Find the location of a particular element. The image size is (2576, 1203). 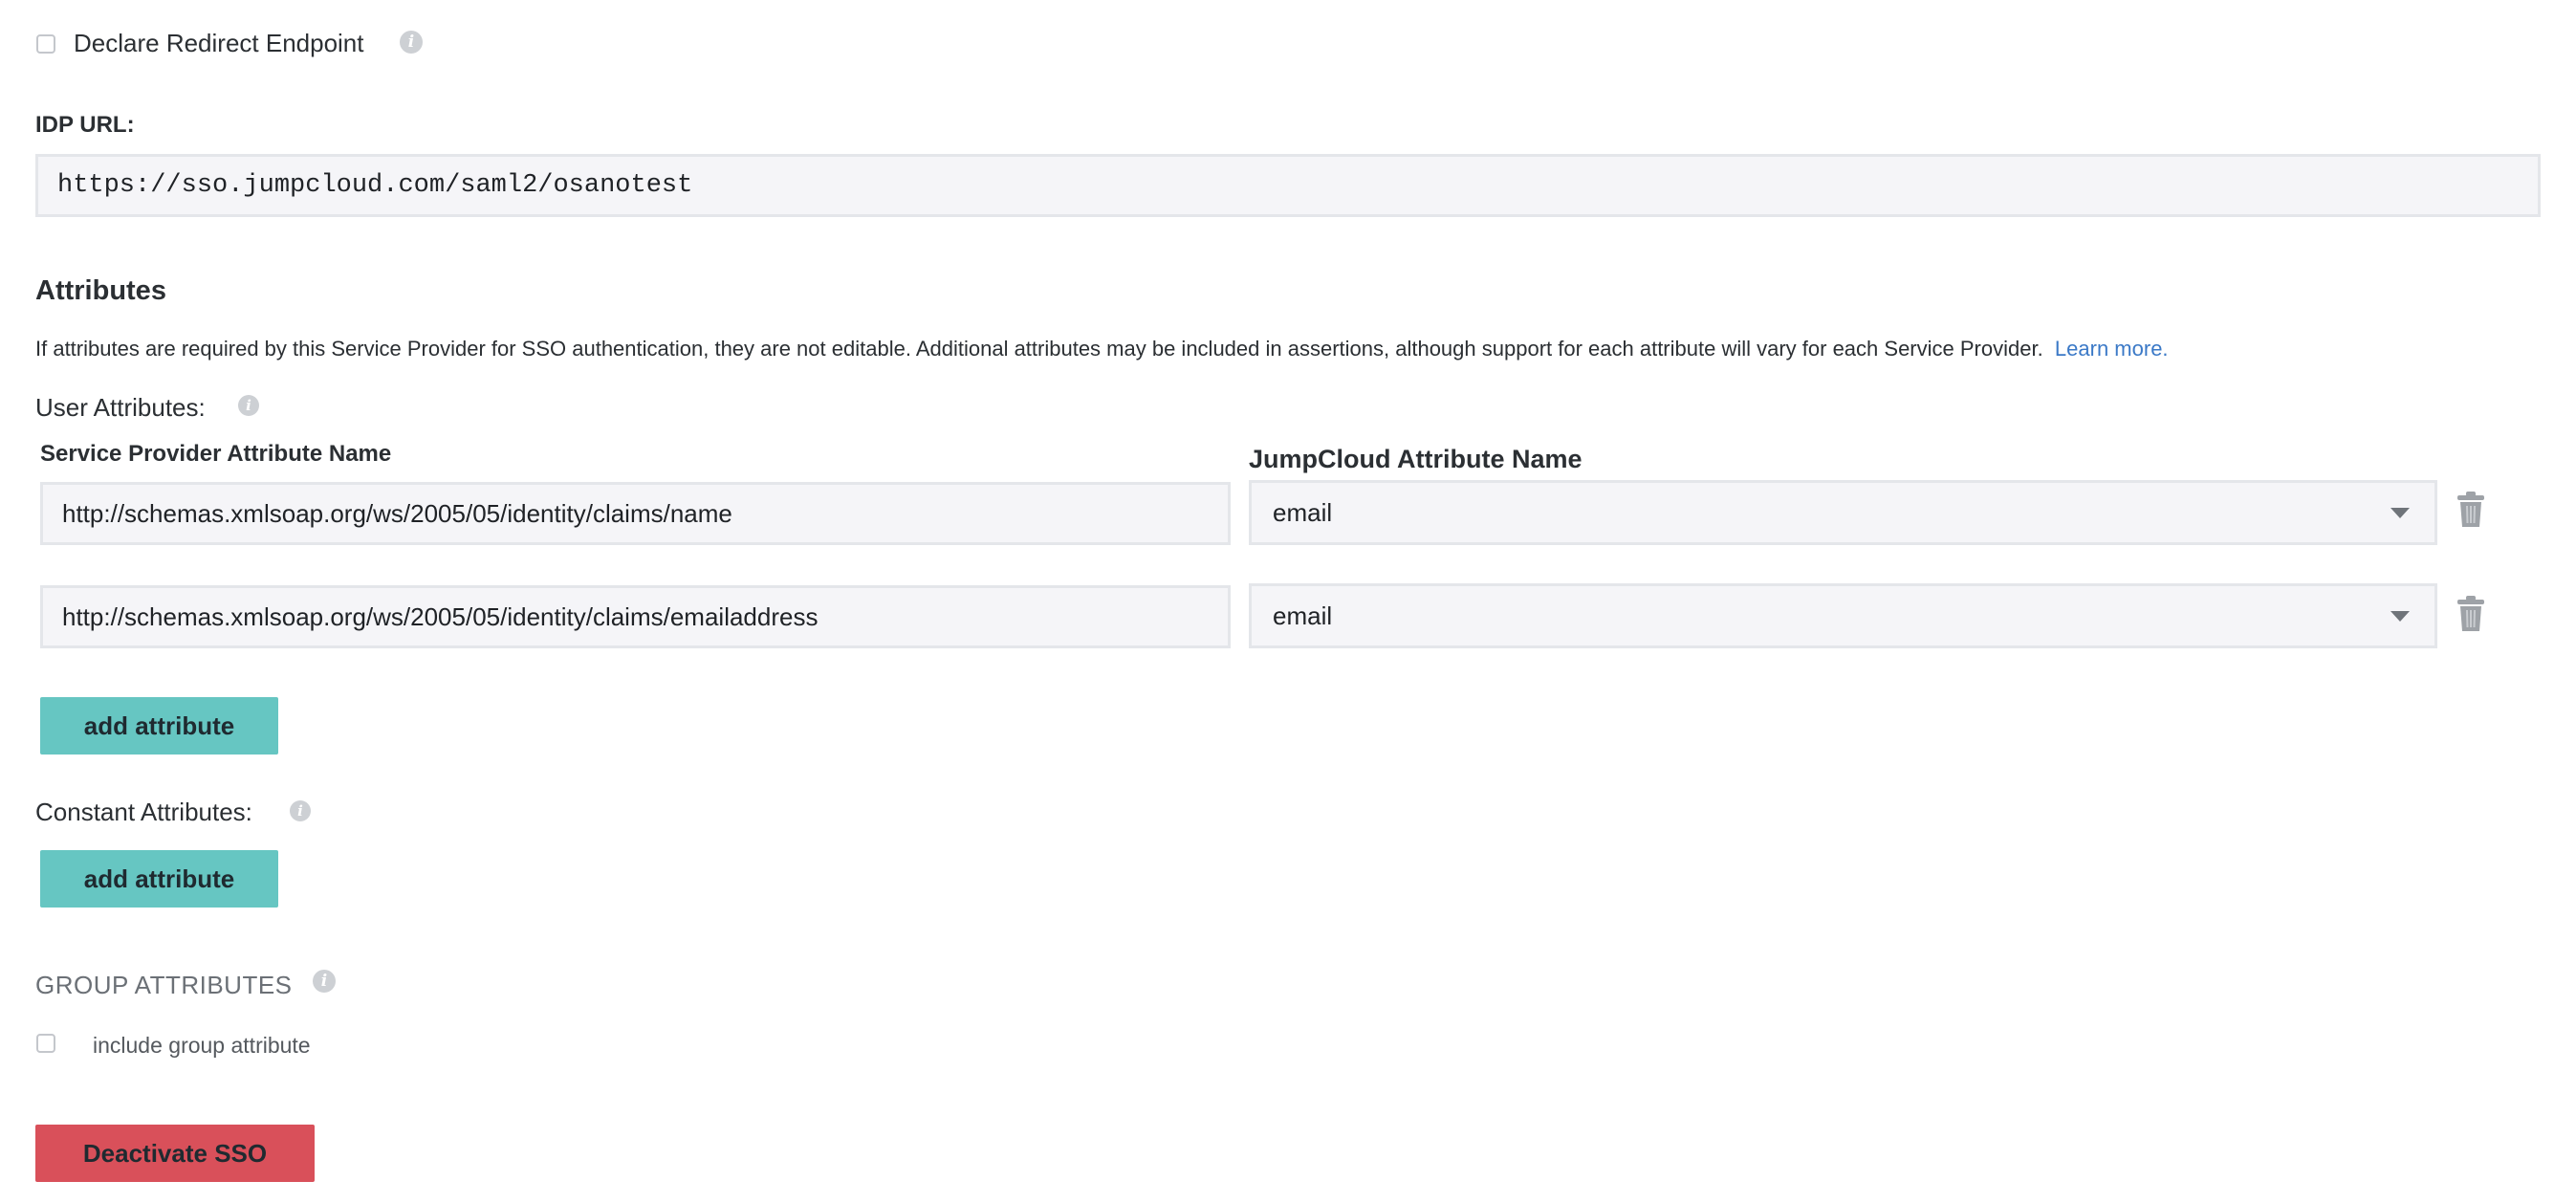

attributes-heading: Attributes is located at coordinates (100, 290).